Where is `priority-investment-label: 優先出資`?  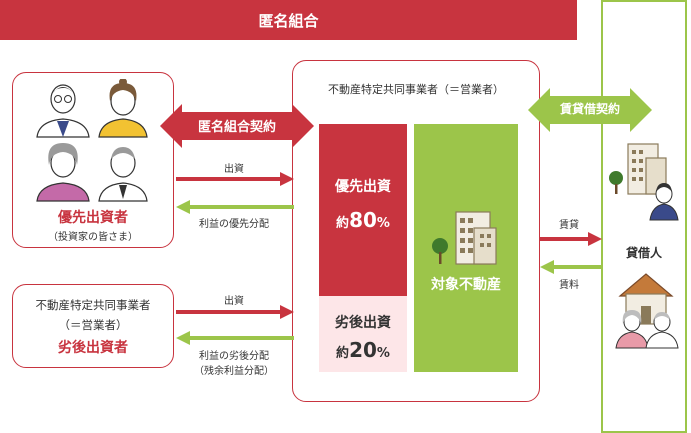 priority-investment-label: 優先出資 is located at coordinates (363, 187).